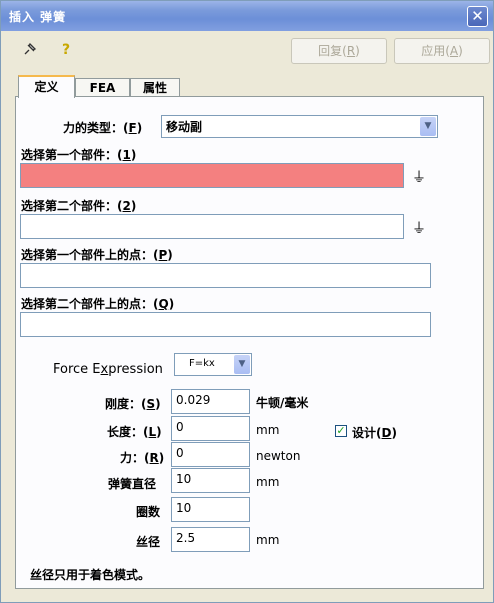 This screenshot has width=494, height=603. What do you see at coordinates (132, 484) in the screenshot?
I see `coil-diameter-label: 弹簧直径` at bounding box center [132, 484].